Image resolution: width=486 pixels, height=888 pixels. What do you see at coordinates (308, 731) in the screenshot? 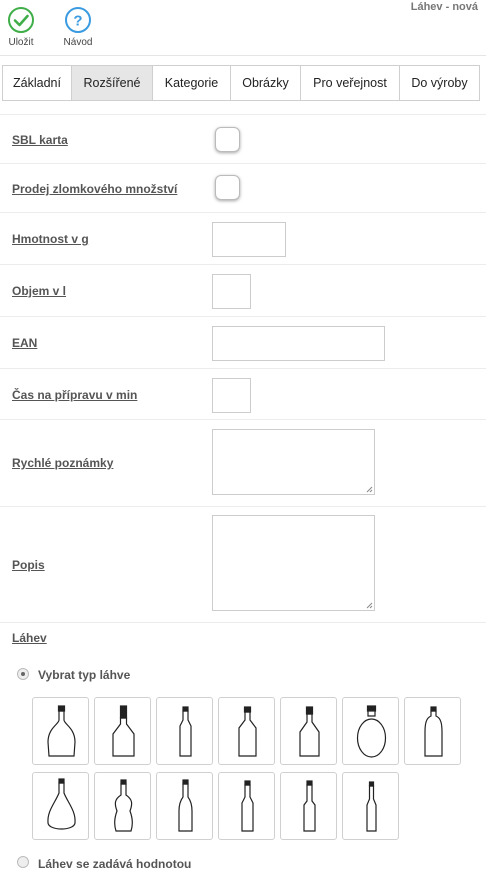
I see `spirit-bottle-icon` at bounding box center [308, 731].